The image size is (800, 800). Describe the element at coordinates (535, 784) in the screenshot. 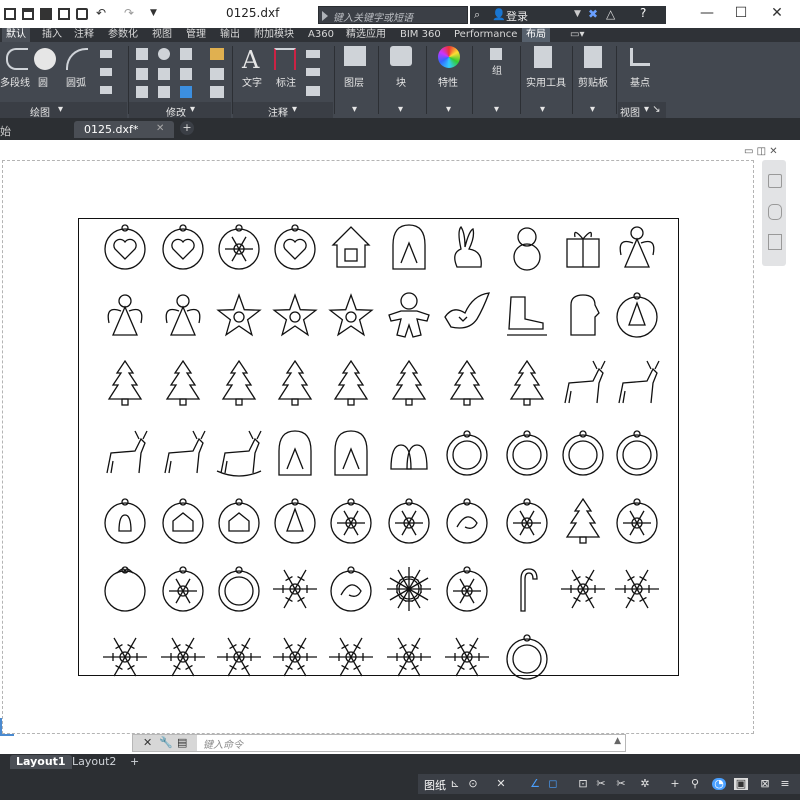

I see `isometric-icon: ∠` at that location.